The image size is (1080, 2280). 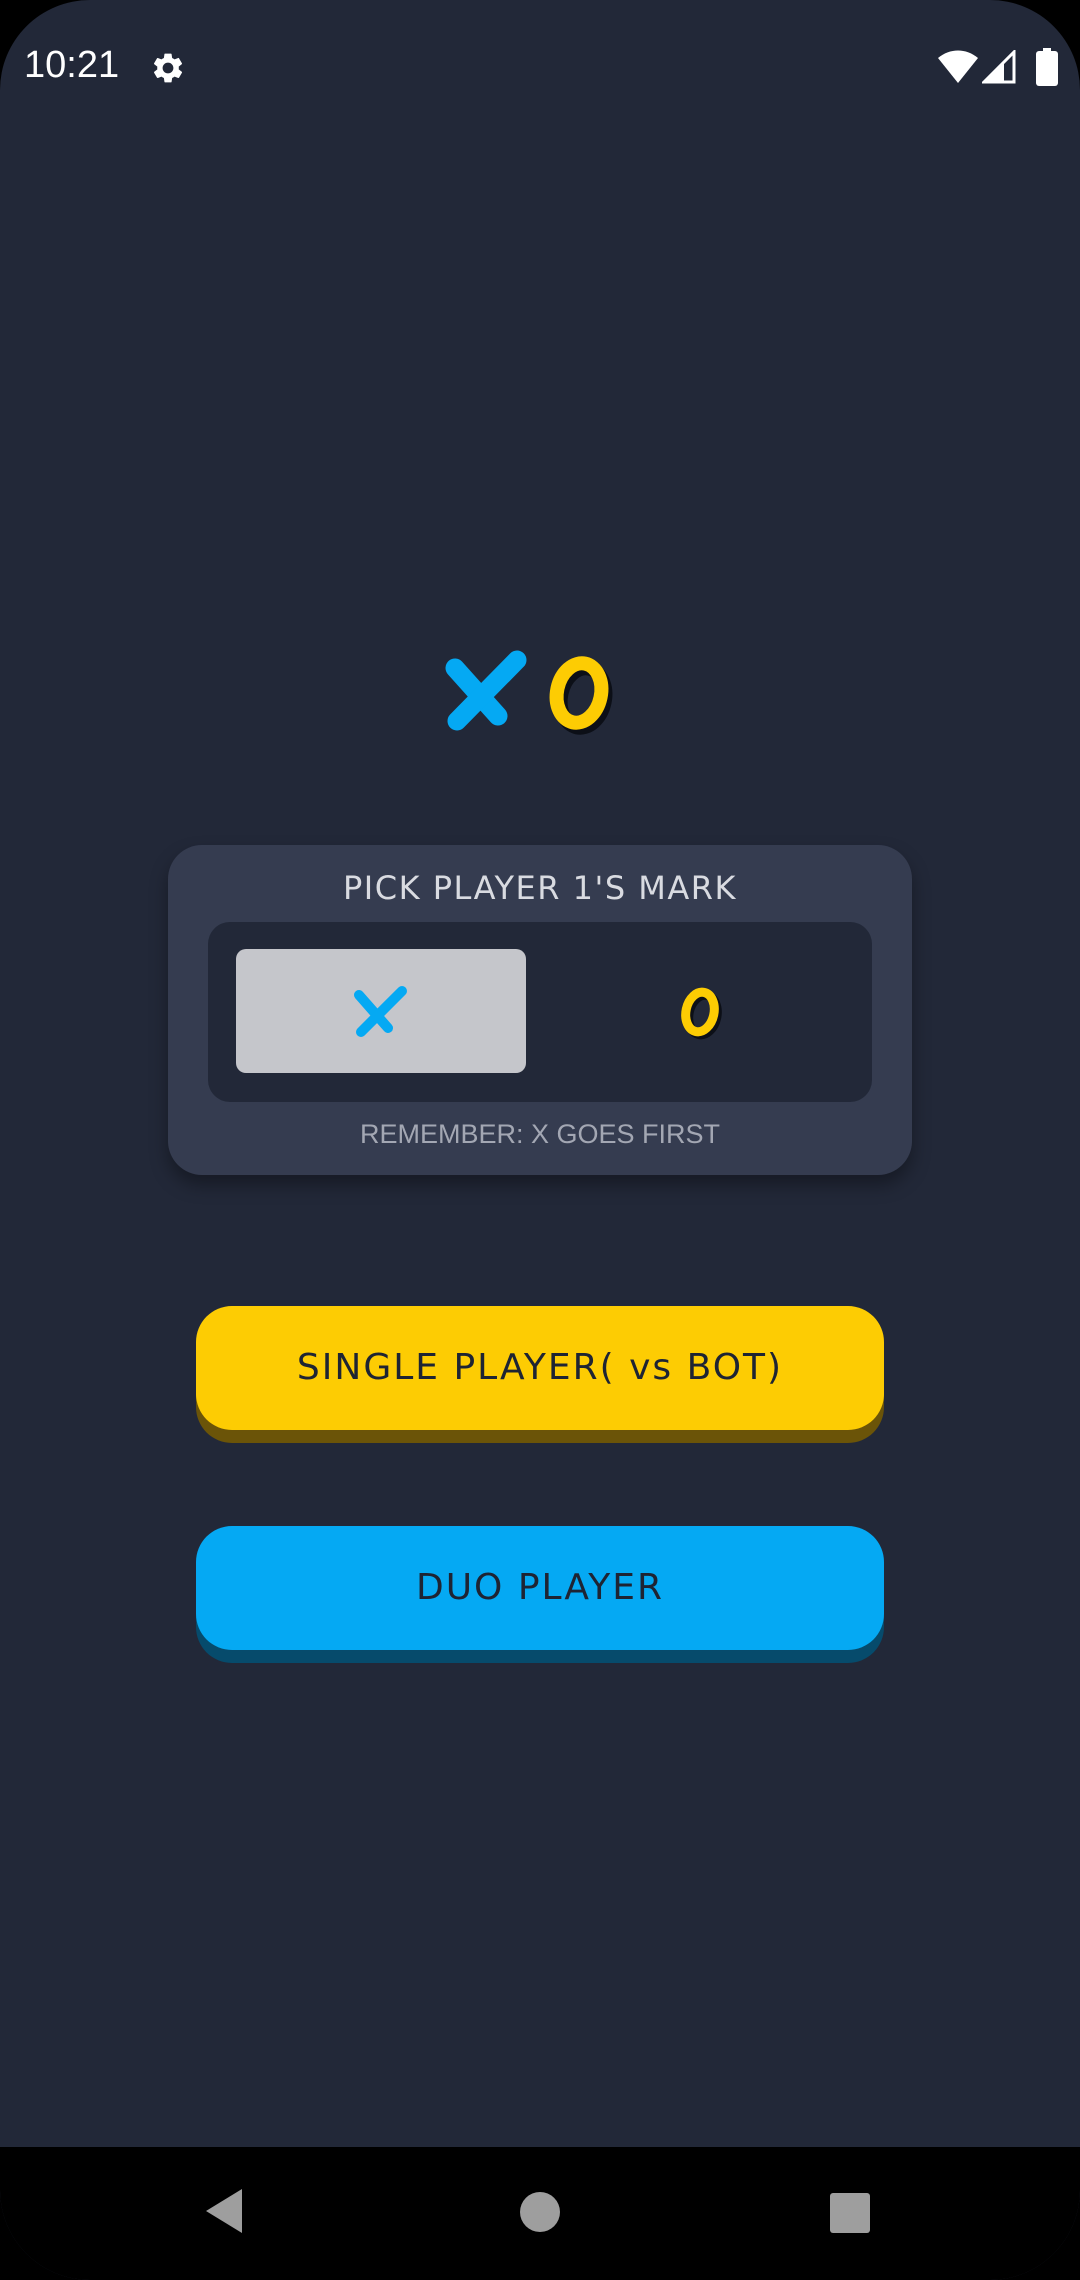 I want to click on back-icon, so click(x=224, y=2211).